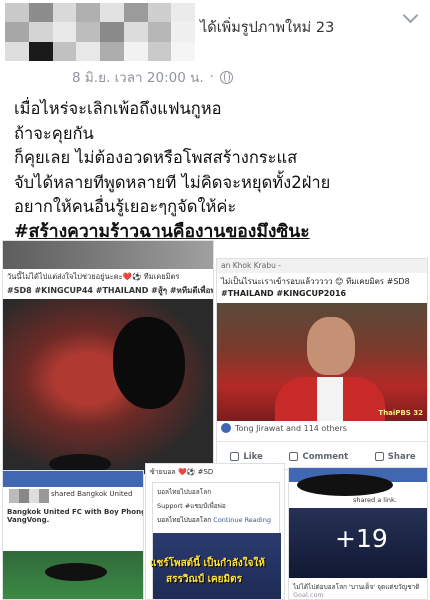  I want to click on post-author-tag: VangVong., so click(28, 520).